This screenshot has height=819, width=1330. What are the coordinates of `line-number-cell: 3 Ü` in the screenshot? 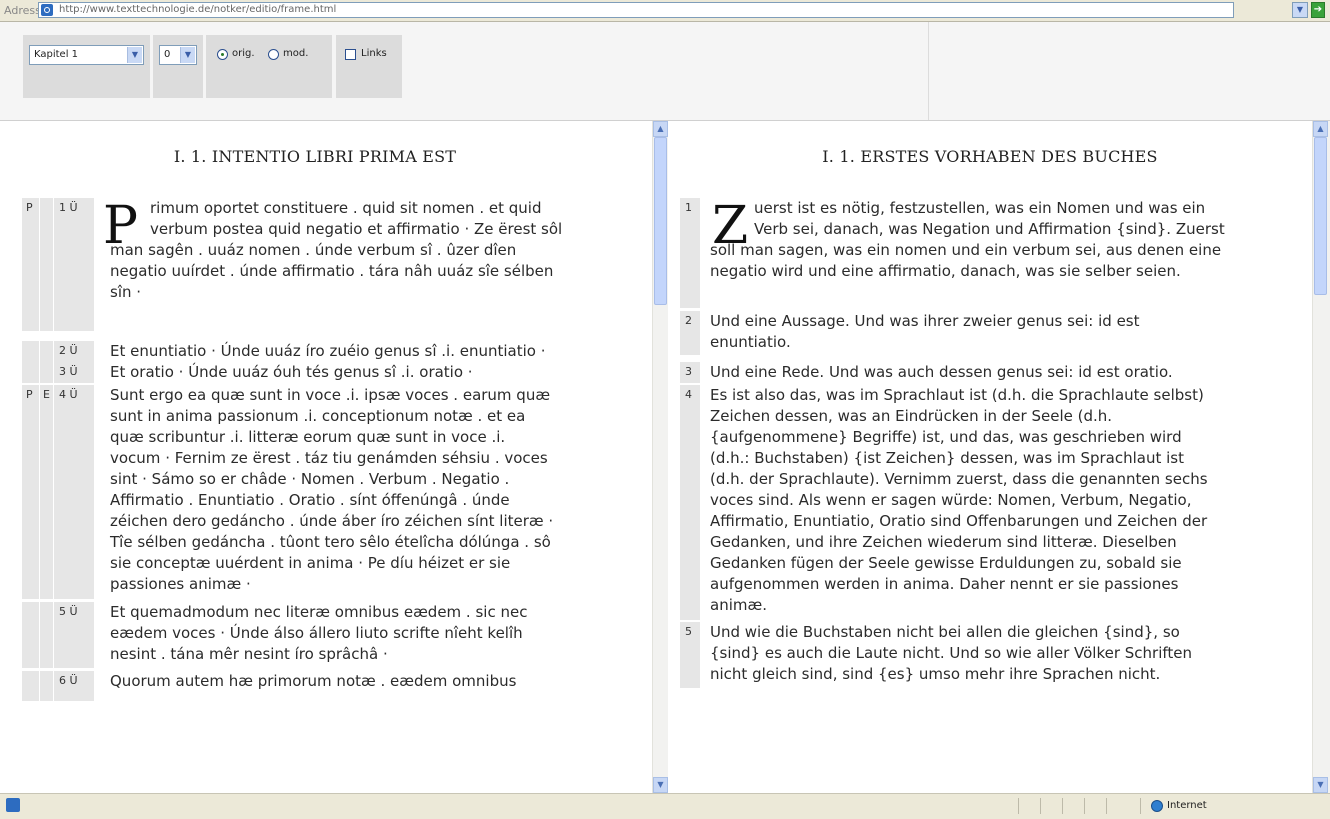 It's located at (74, 372).